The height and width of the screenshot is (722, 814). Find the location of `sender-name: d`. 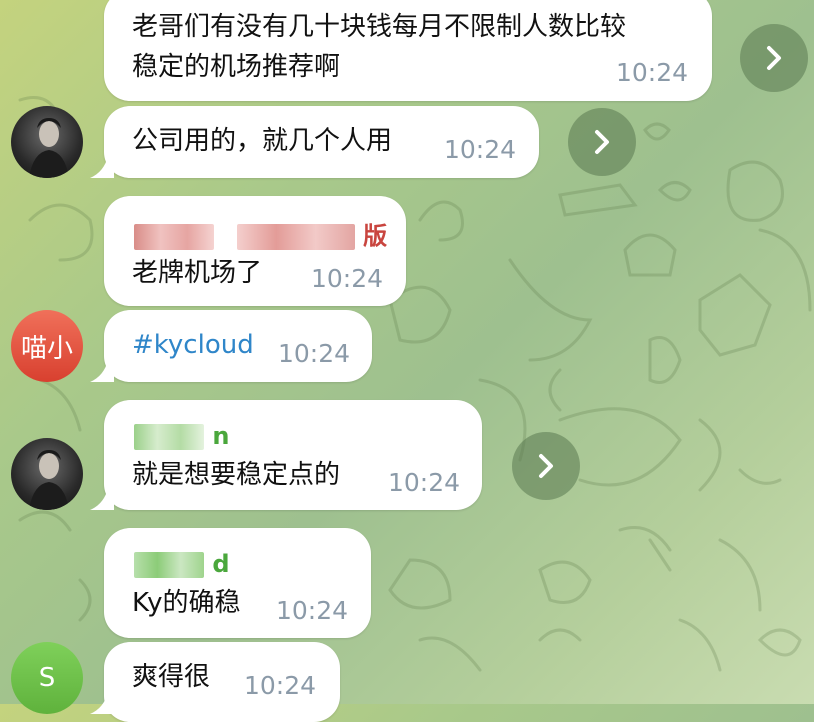

sender-name: d is located at coordinates (182, 564).